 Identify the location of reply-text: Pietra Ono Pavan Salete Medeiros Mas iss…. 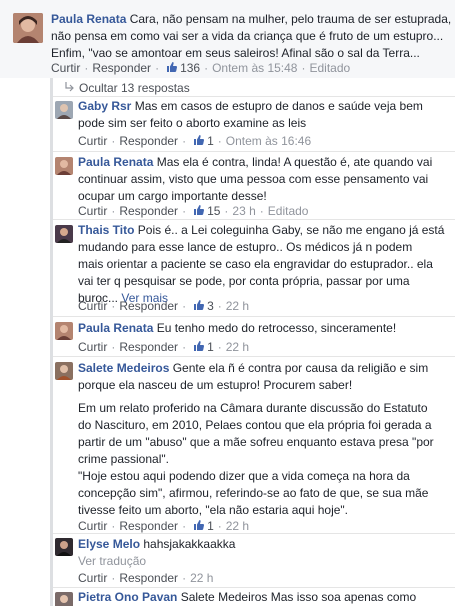
(247, 597).